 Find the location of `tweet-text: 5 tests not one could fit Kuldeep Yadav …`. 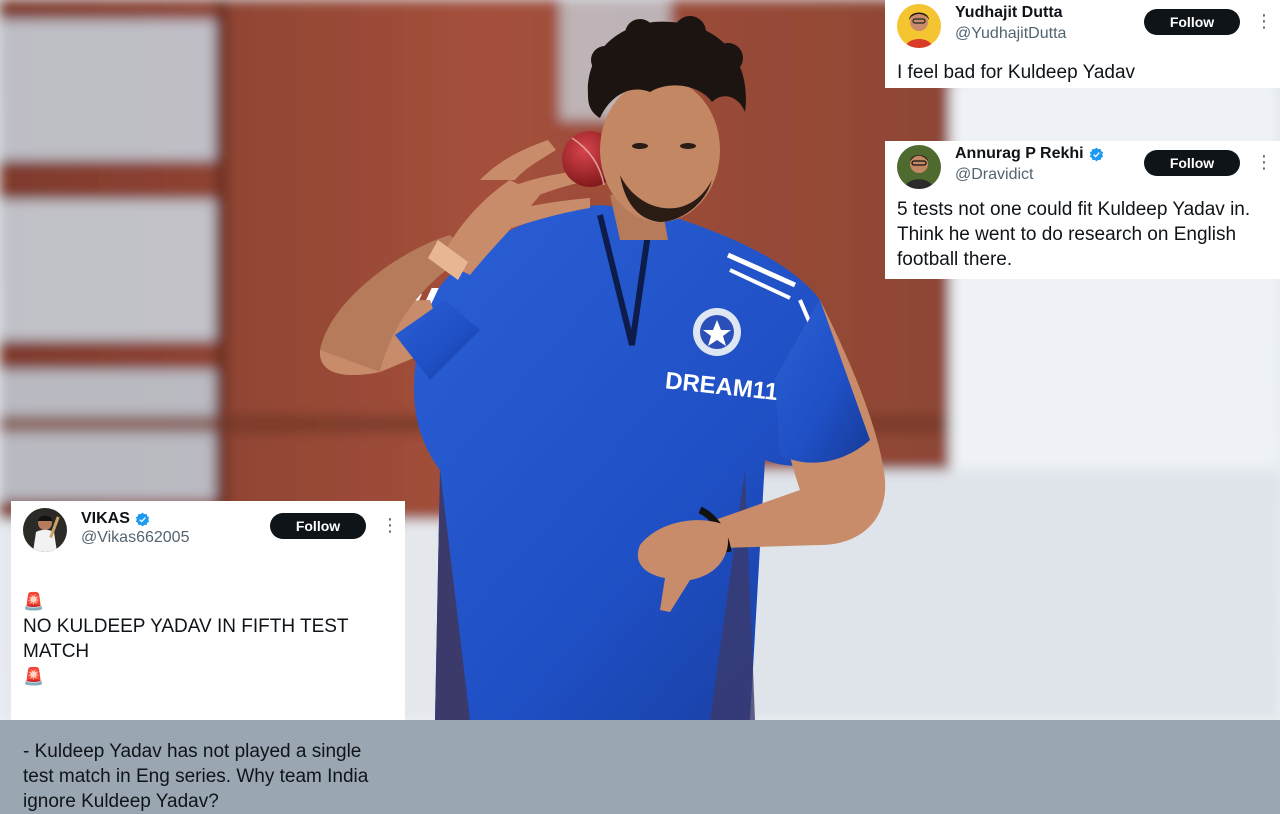

tweet-text: 5 tests not one could fit Kuldeep Yadav … is located at coordinates (1074, 234).